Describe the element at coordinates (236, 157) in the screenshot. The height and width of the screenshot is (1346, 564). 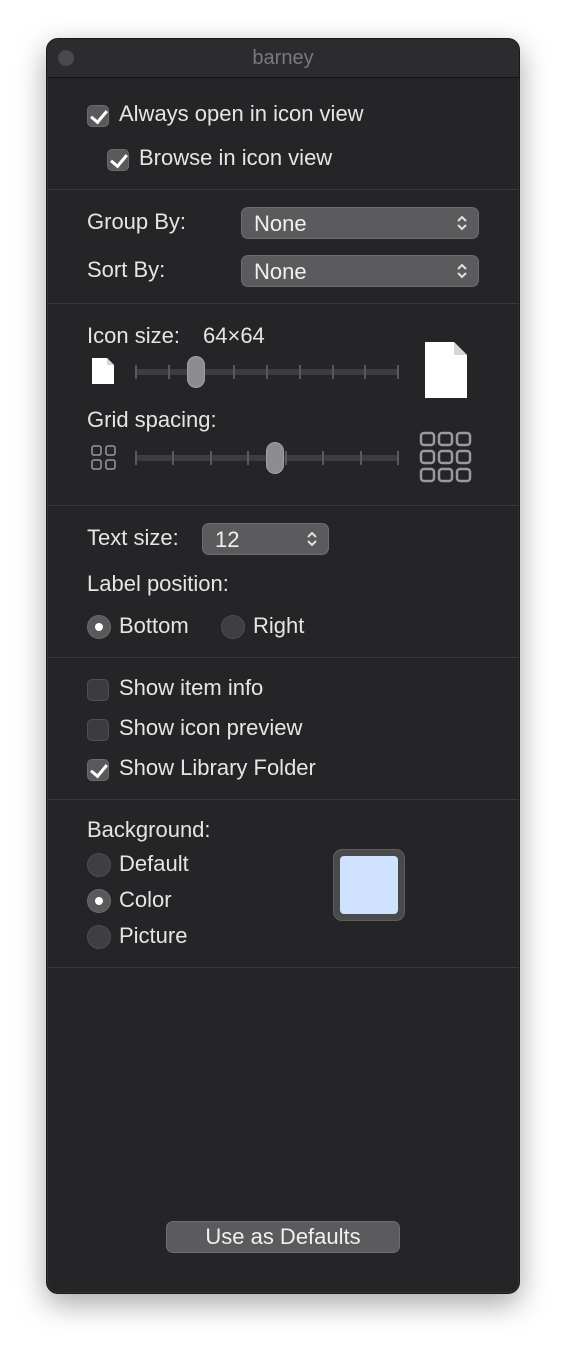
I see `browse-label: Browse in icon view` at that location.